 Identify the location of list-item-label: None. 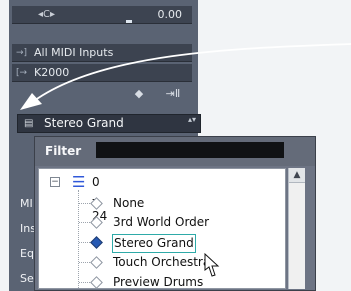
(129, 203).